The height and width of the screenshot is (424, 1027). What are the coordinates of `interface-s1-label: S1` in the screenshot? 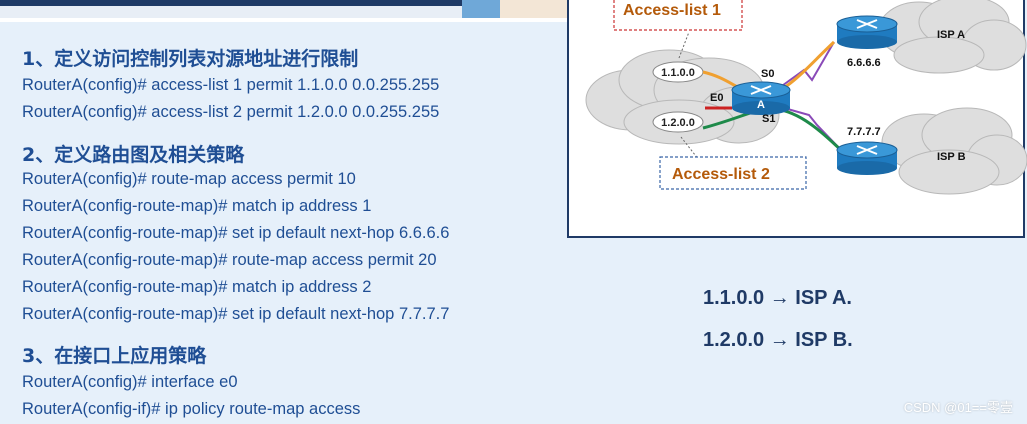 It's located at (768, 119).